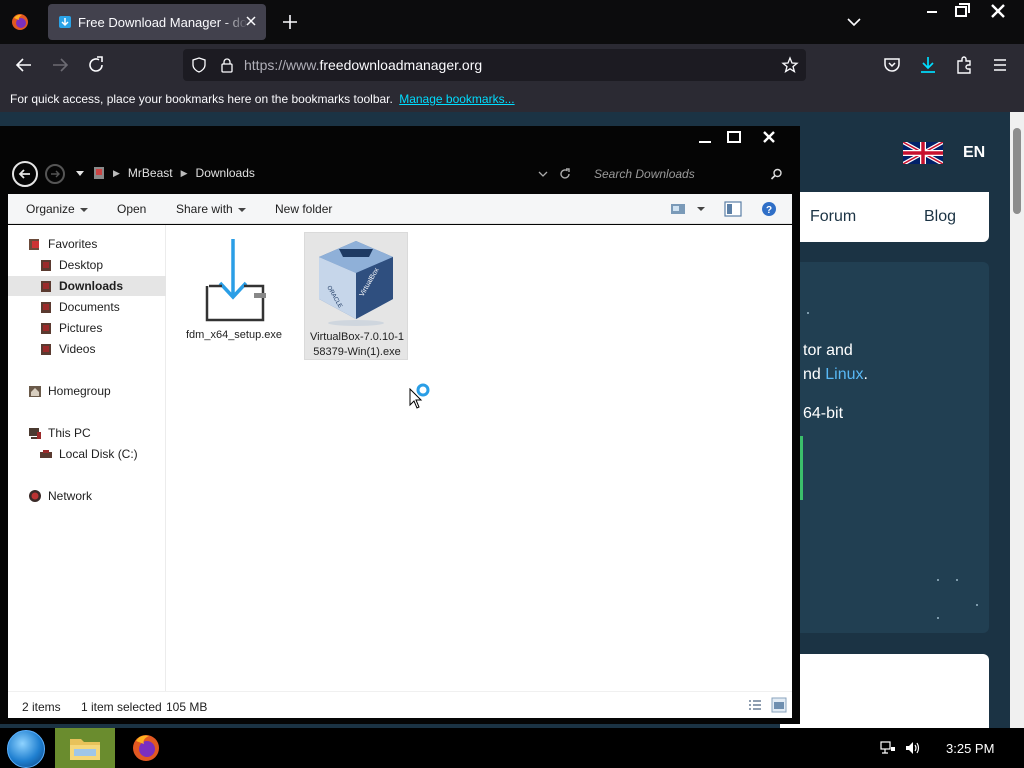 Image resolution: width=1024 pixels, height=768 pixels. Describe the element at coordinates (69, 433) in the screenshot. I see `sidebar-label: This PC` at that location.